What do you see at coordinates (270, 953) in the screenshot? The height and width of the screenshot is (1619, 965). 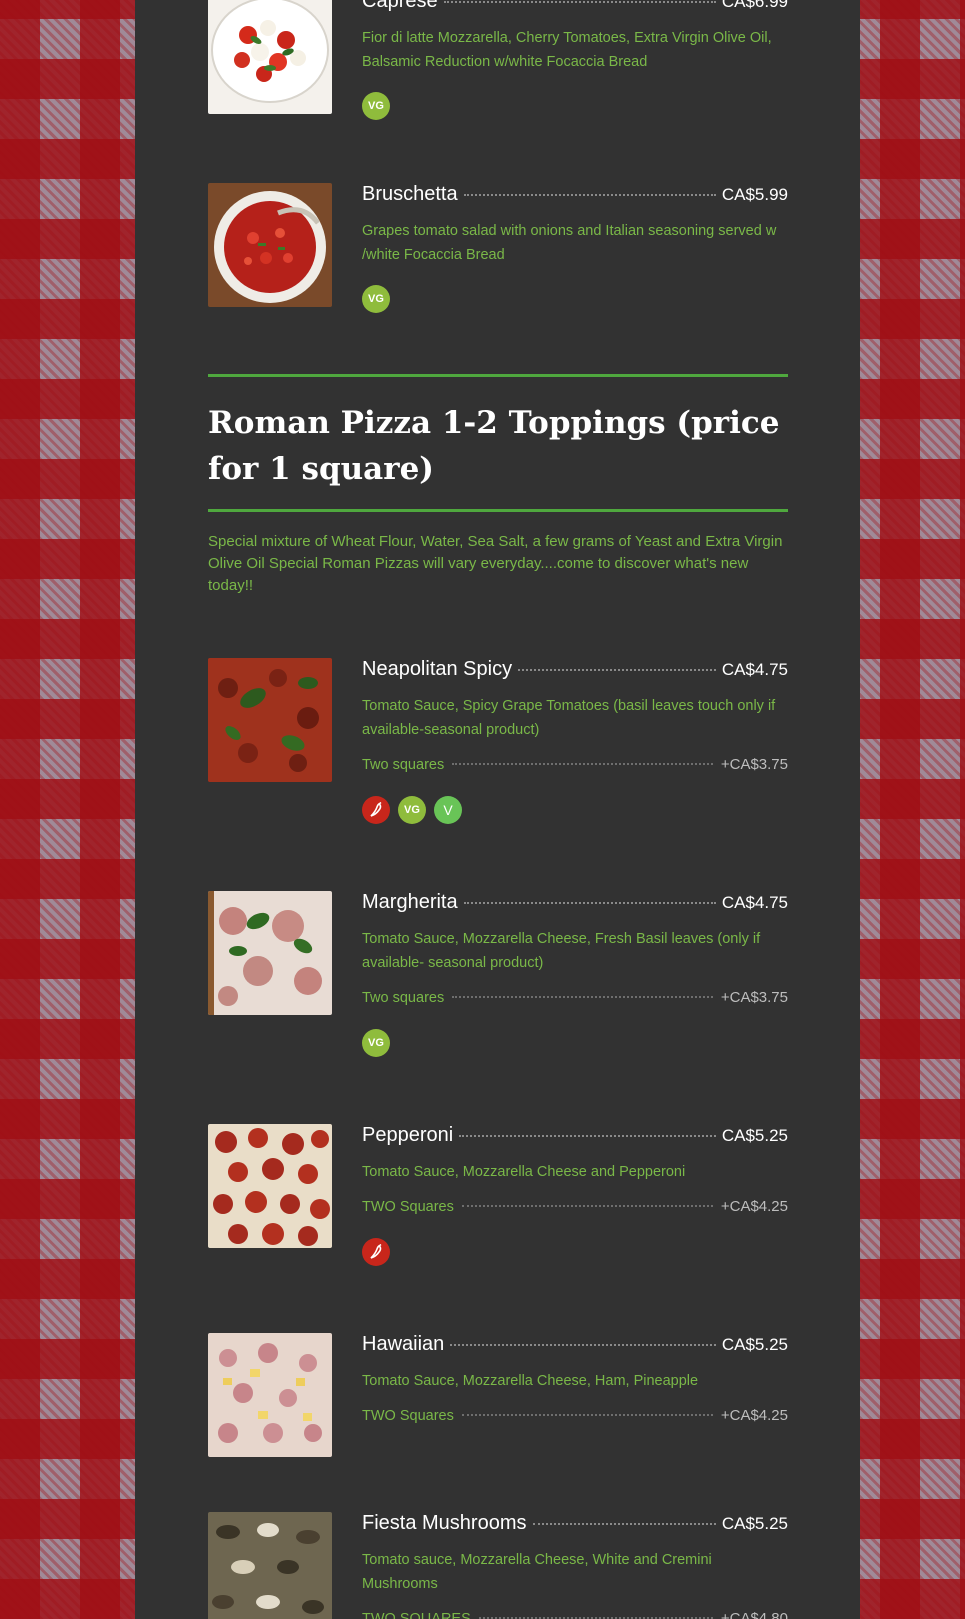 I see `margherita-image` at bounding box center [270, 953].